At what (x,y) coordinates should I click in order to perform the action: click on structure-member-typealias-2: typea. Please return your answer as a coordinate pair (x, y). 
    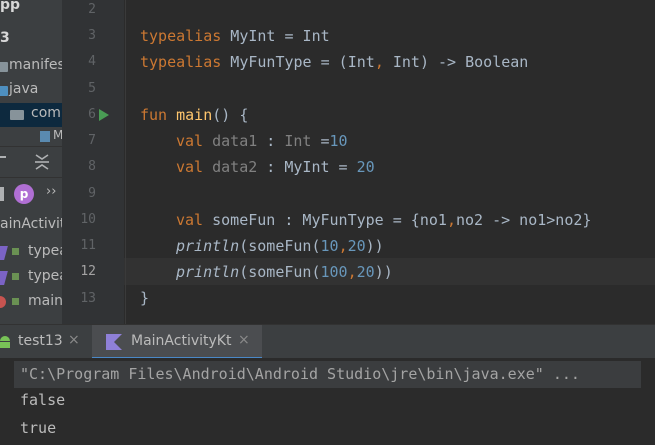
    Looking at the image, I should click on (31, 278).